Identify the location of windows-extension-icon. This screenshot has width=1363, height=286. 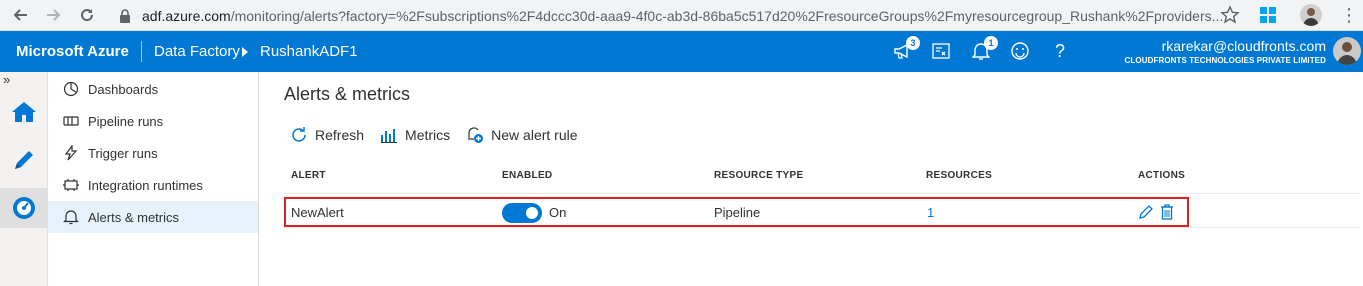
(1268, 15).